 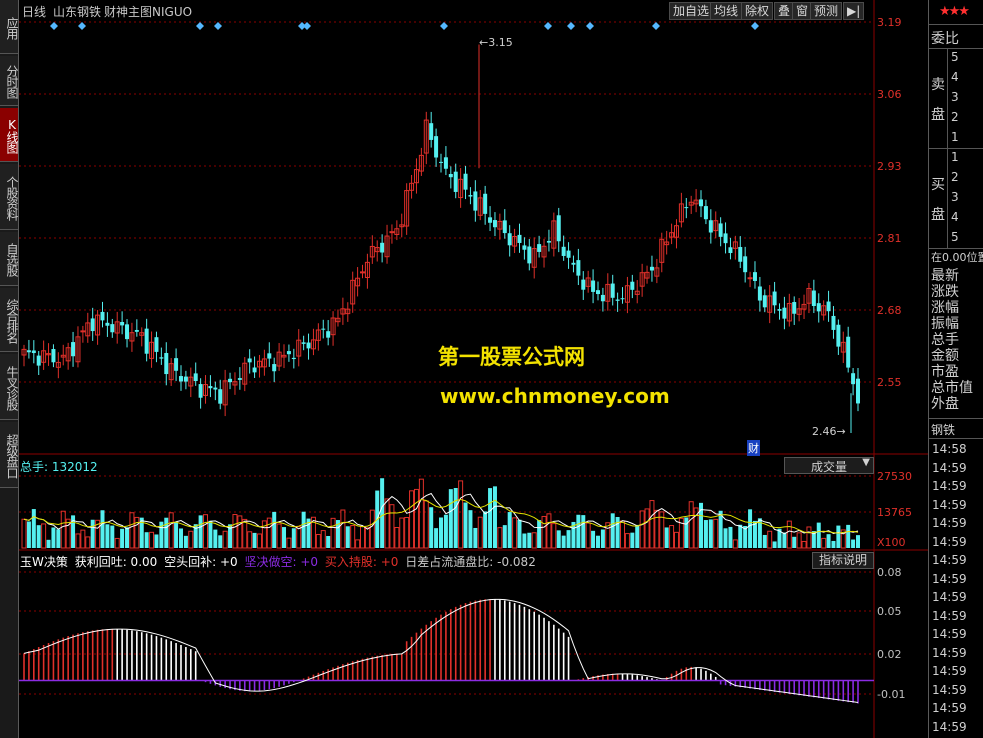 I want to click on volume-selector: 成交量 ▼, so click(x=829, y=465).